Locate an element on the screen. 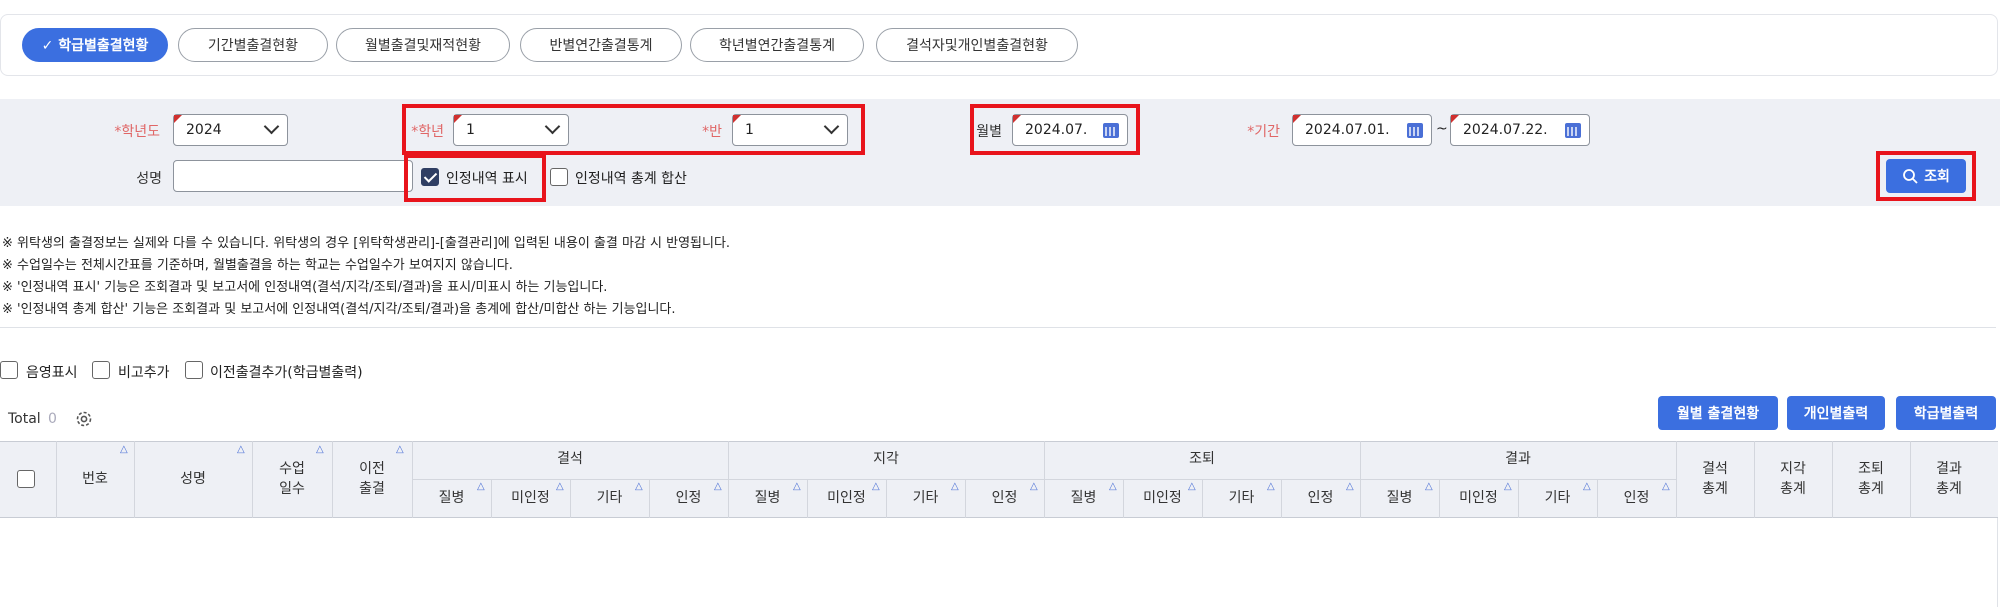  class-value: 1 is located at coordinates (749, 130).